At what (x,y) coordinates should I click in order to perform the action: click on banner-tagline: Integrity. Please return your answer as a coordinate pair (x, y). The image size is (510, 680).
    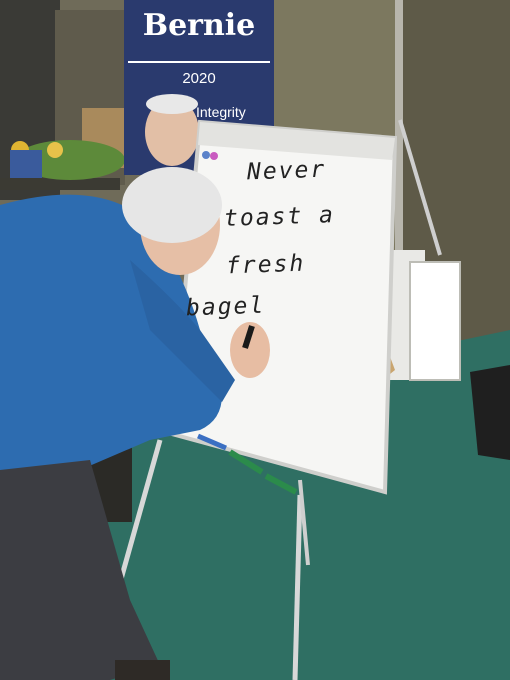
    Looking at the image, I should click on (221, 112).